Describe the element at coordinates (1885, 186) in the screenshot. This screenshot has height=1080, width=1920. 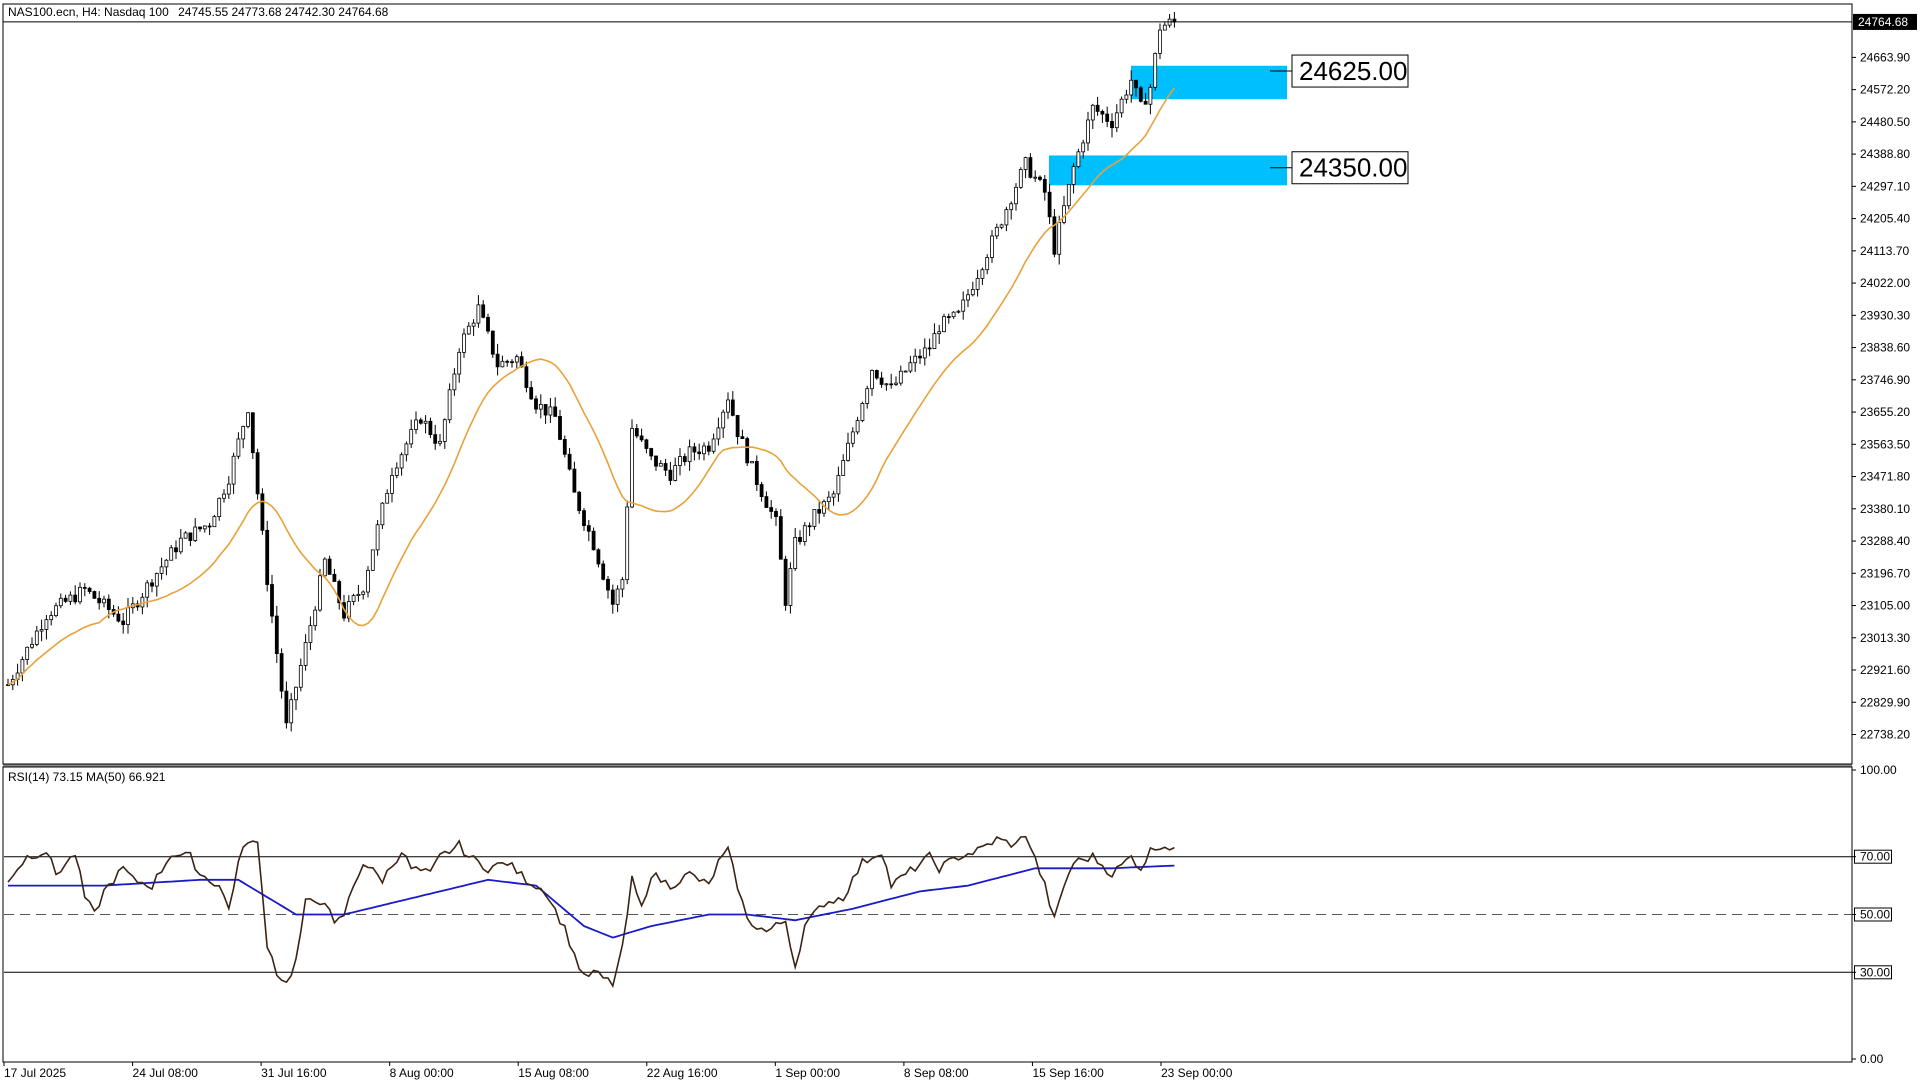
I see `price-tick-label: 24297.10` at that location.